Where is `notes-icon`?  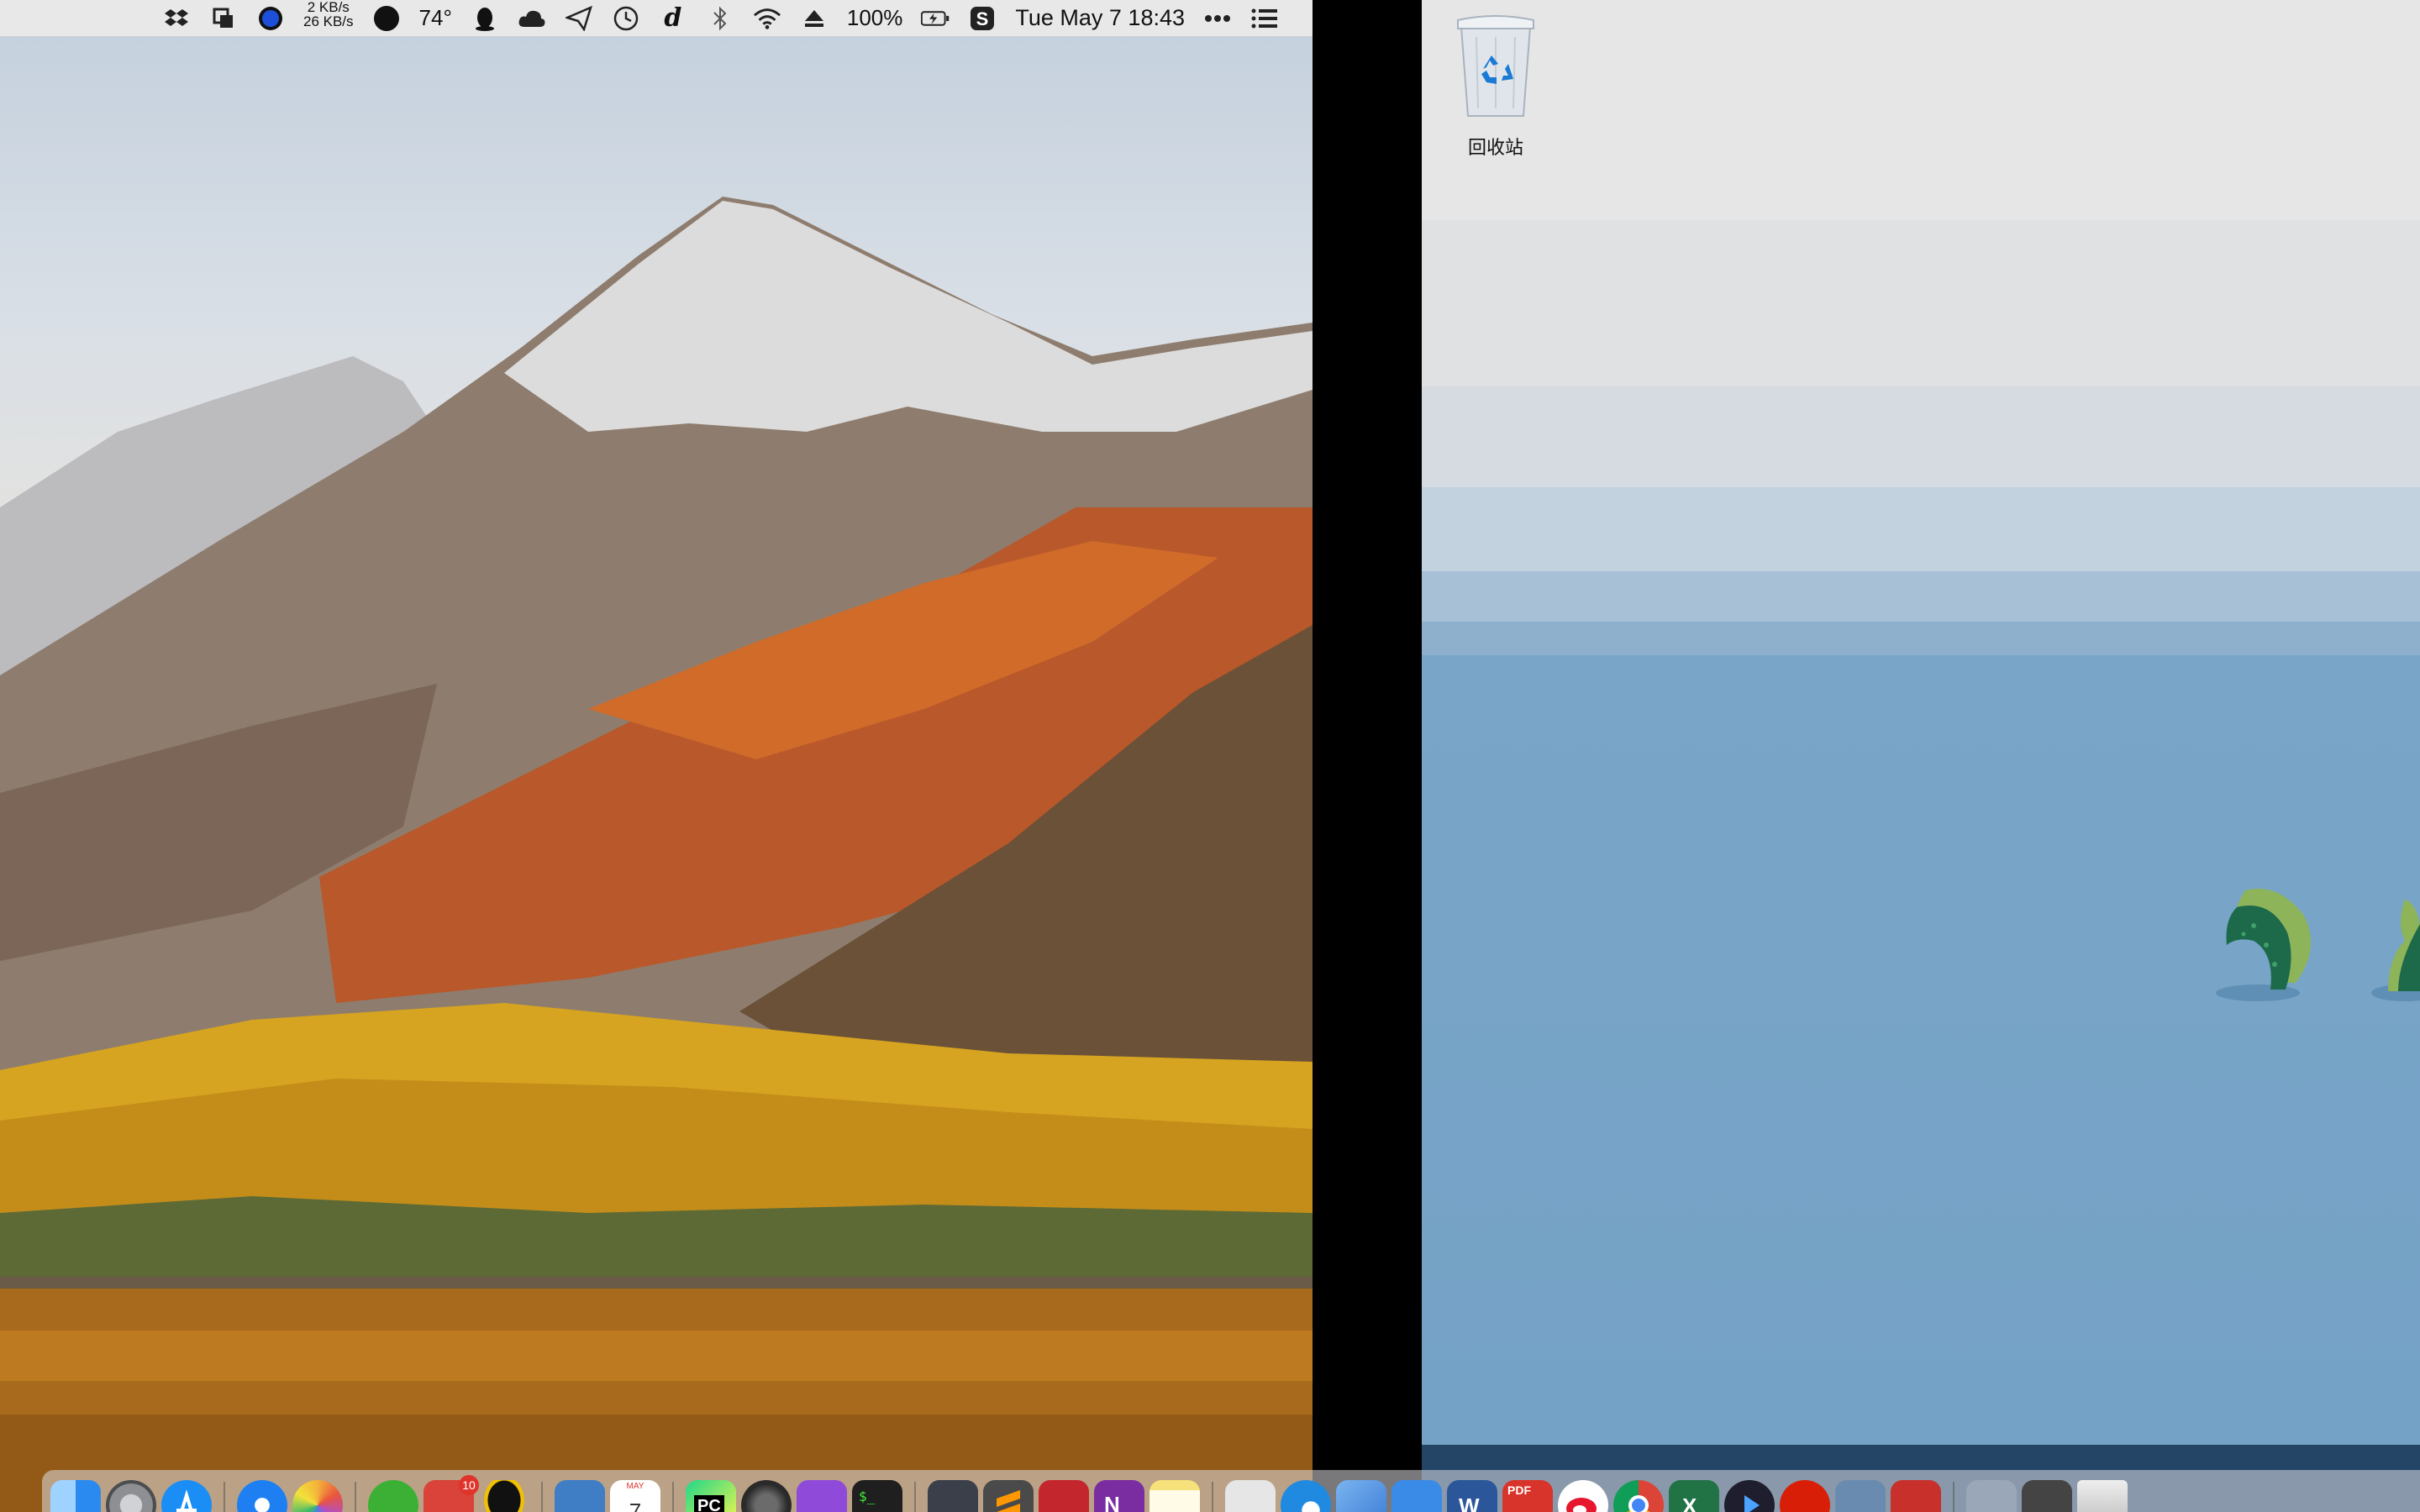 notes-icon is located at coordinates (1175, 1496).